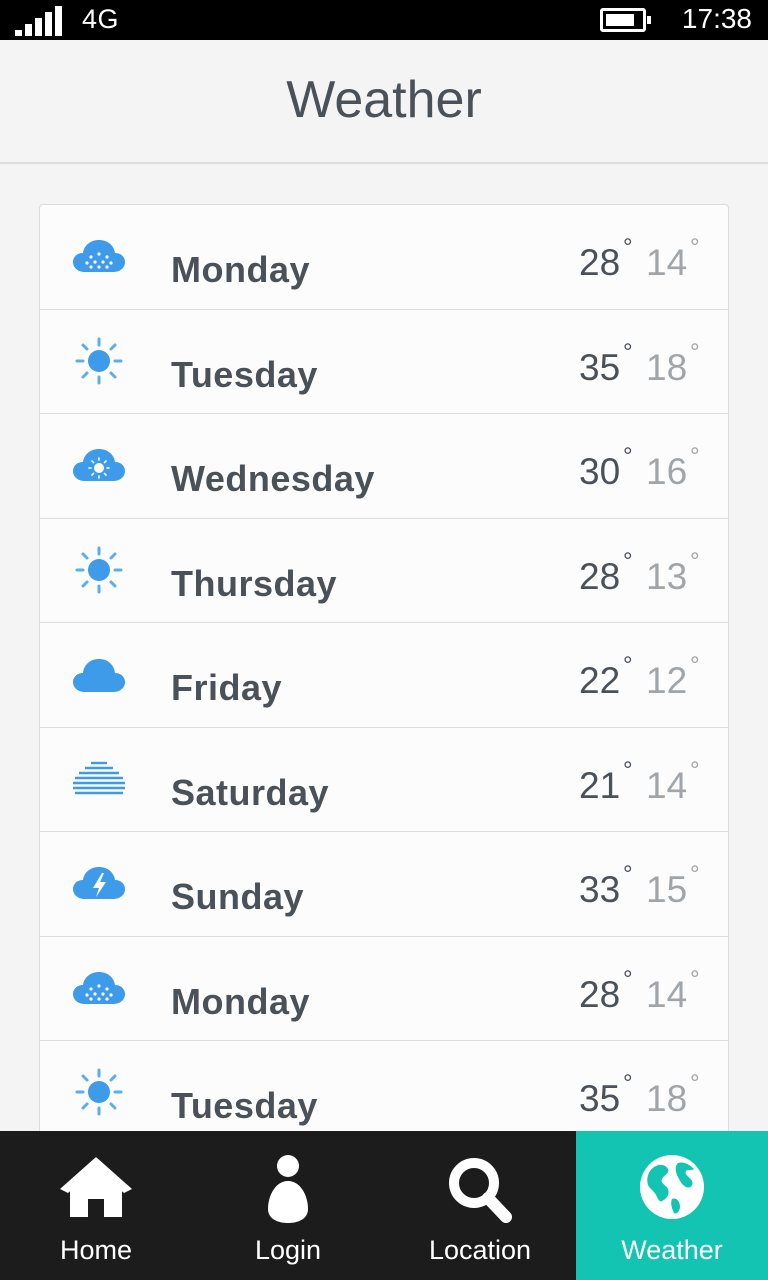  Describe the element at coordinates (480, 1190) in the screenshot. I see `search-icon` at that location.